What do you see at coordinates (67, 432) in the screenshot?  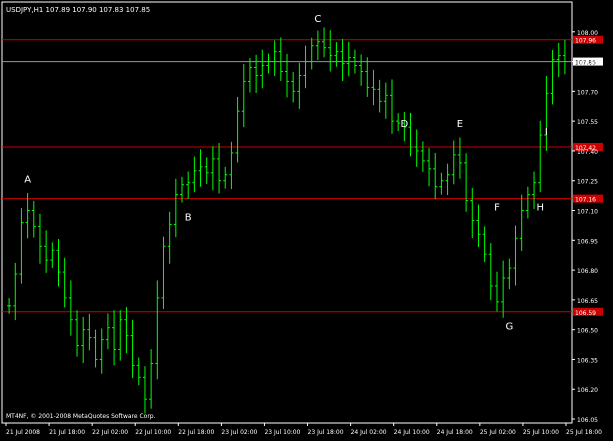 I see `x-tick-label: 21 Jul 18:00` at bounding box center [67, 432].